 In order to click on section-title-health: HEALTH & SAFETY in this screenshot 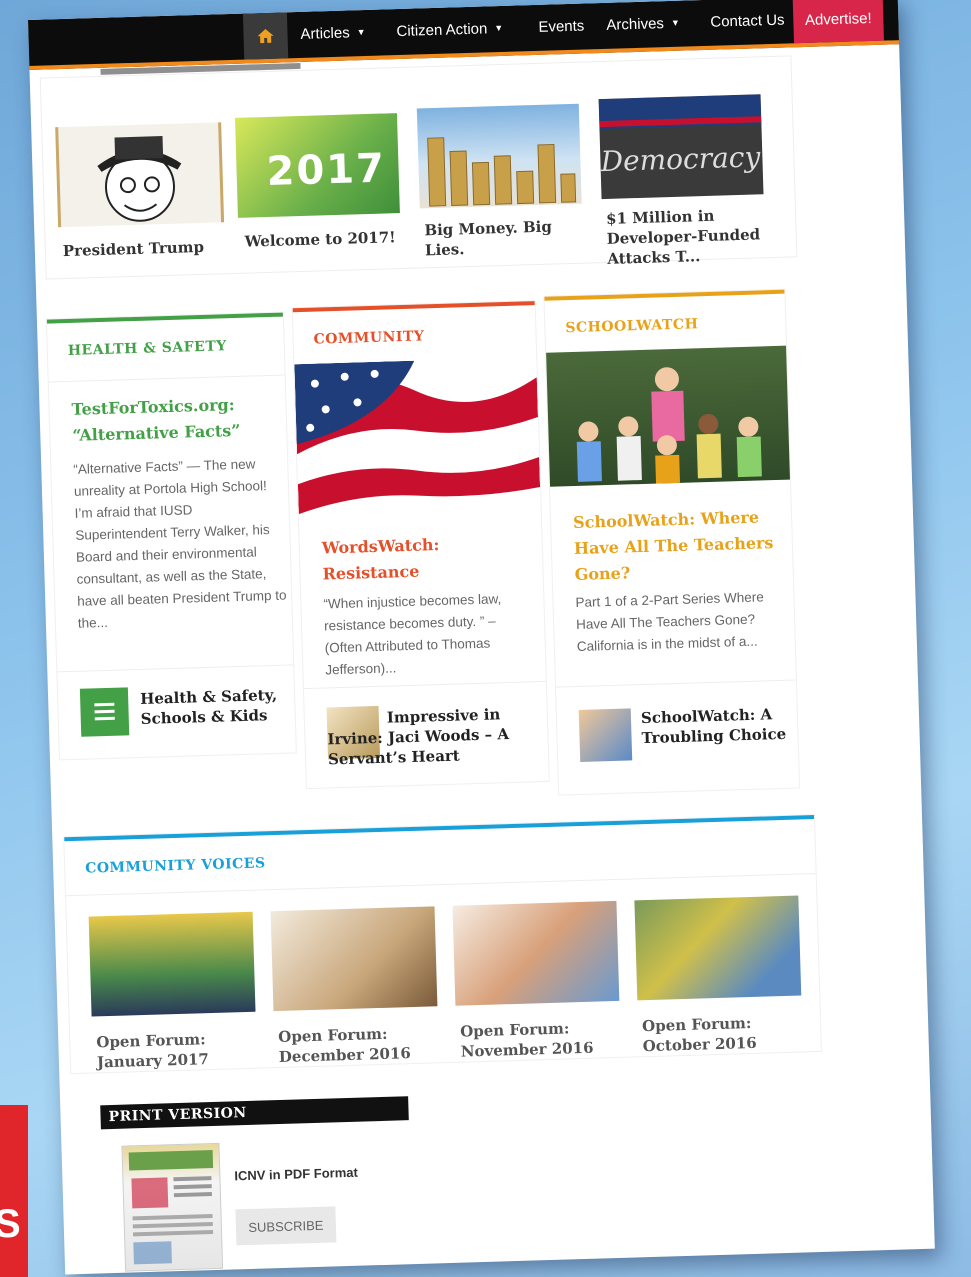, I will do `click(147, 348)`.